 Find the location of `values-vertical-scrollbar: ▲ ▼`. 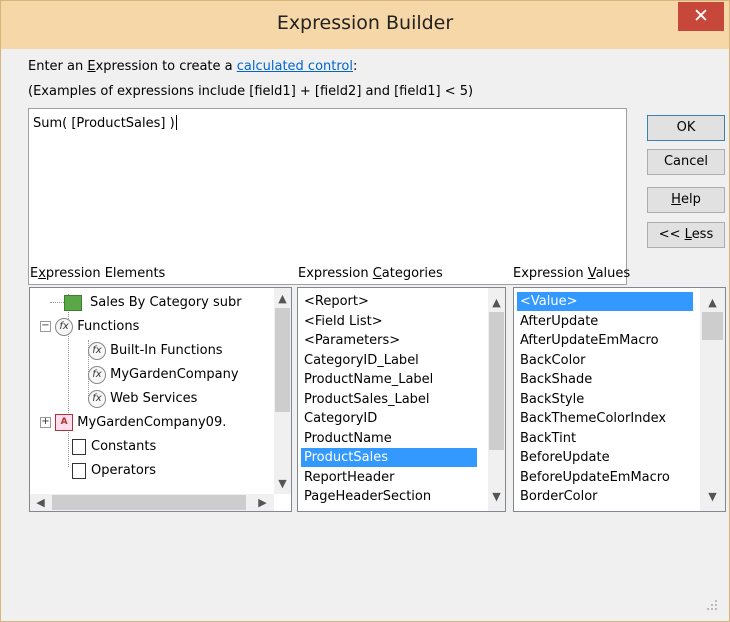

values-vertical-scrollbar: ▲ ▼ is located at coordinates (712, 399).